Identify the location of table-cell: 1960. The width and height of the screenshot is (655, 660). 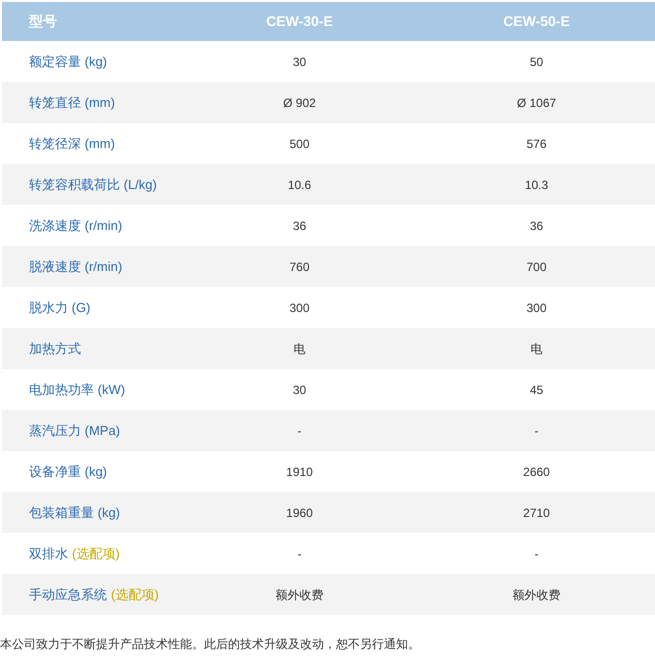
(299, 513).